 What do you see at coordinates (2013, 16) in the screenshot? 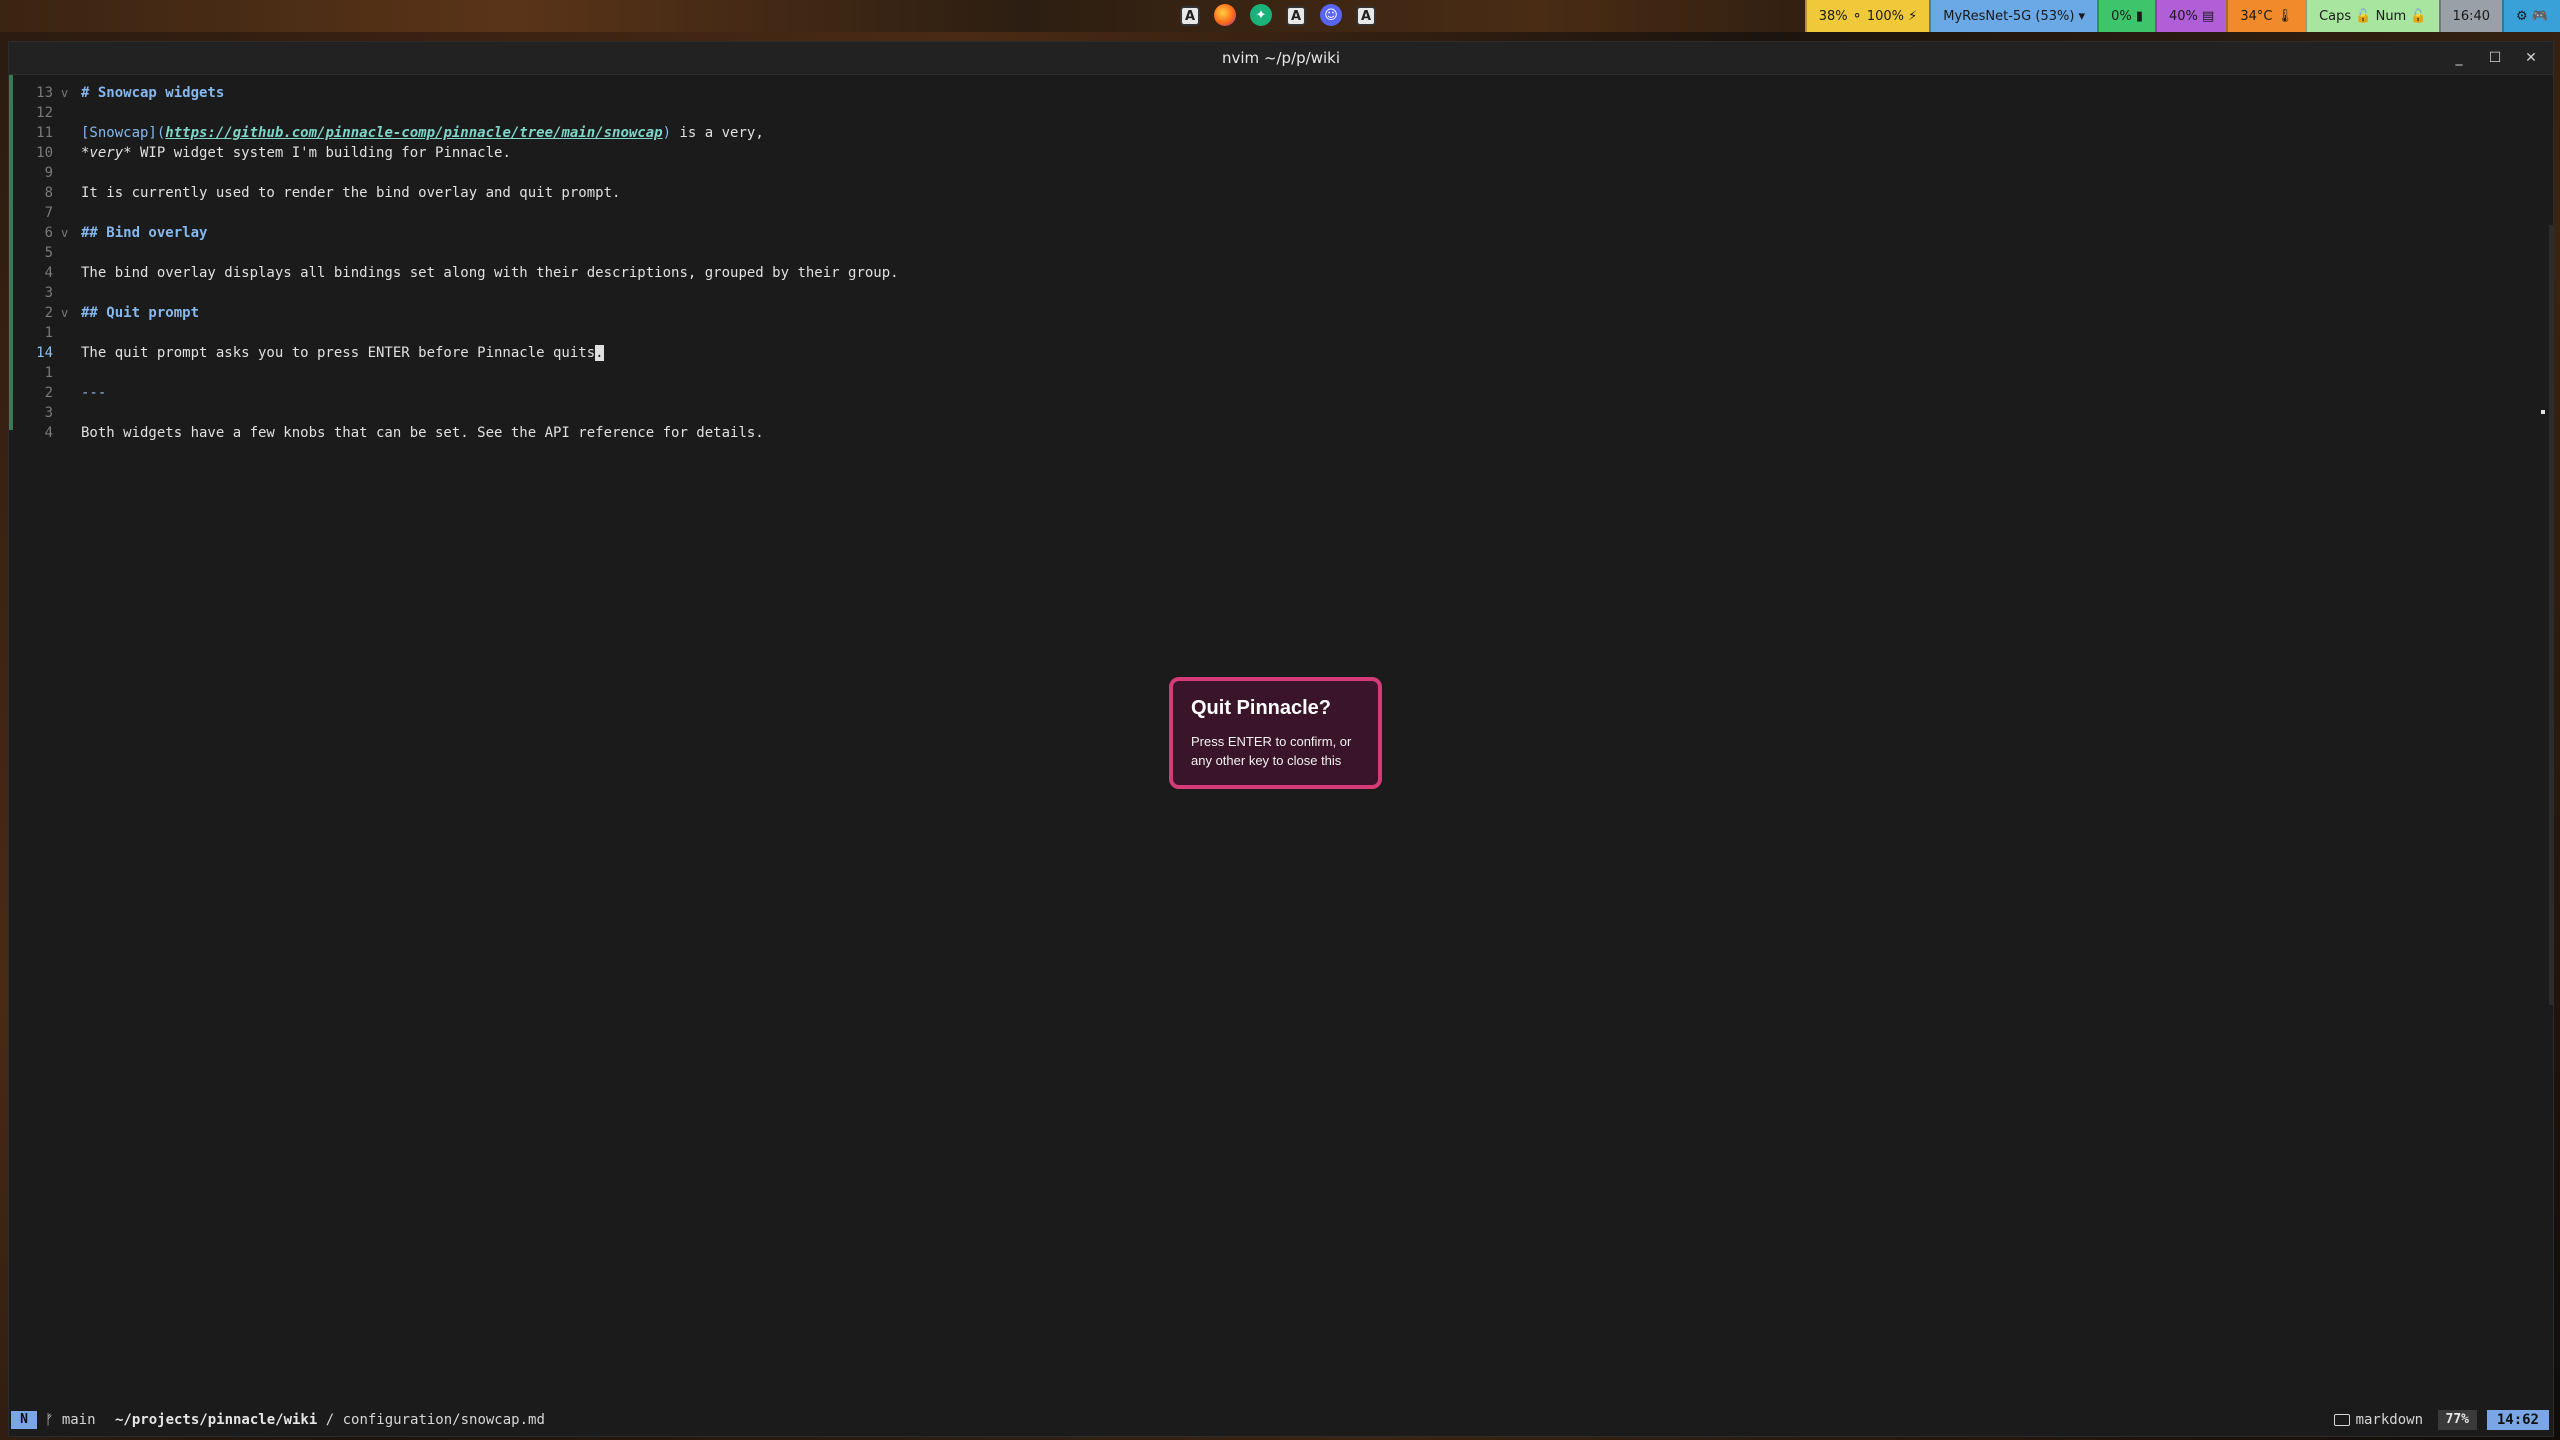
I see `network-widget: MyResNet-5G (53%) ▾` at bounding box center [2013, 16].